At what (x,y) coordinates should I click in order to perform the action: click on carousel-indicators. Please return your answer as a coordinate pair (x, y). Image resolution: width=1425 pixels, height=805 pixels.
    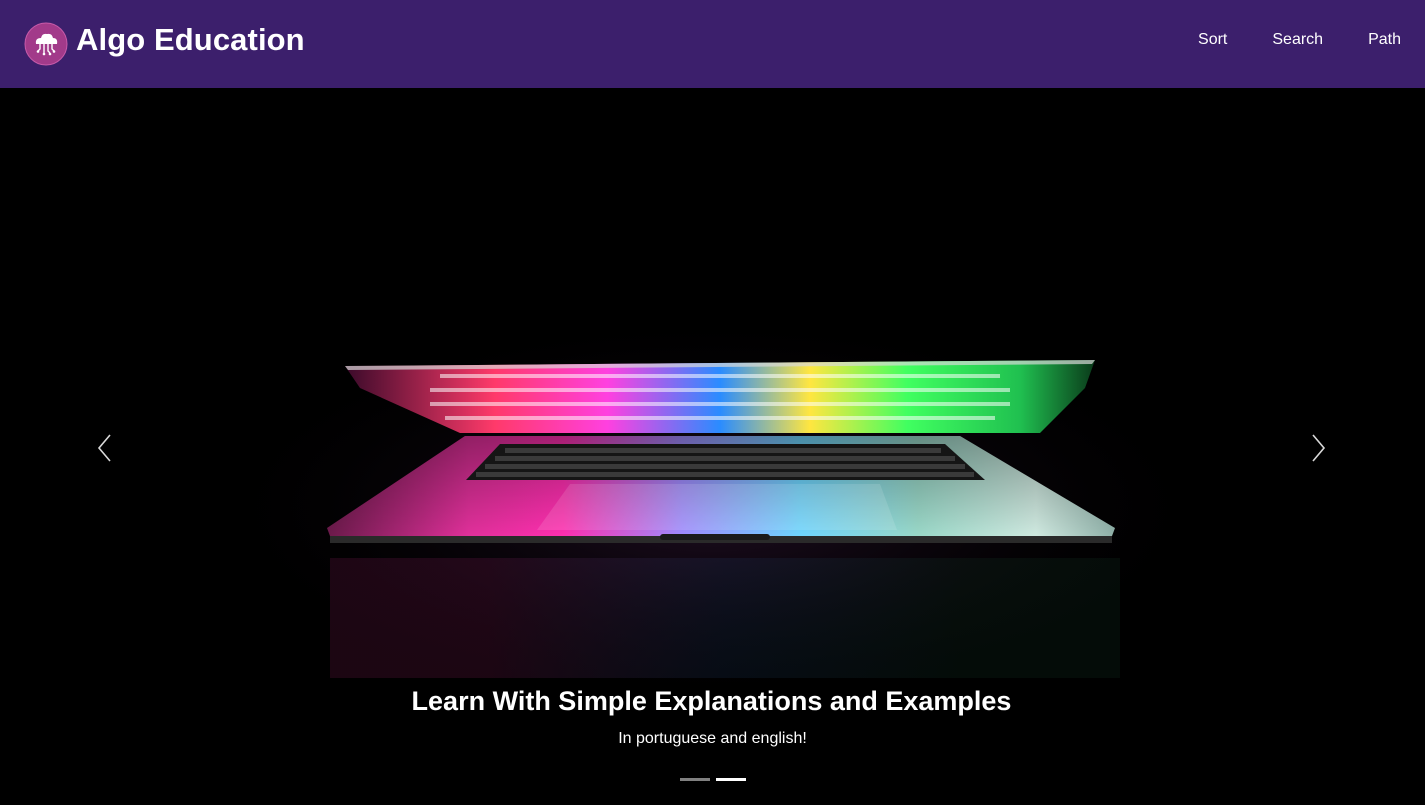
    Looking at the image, I should click on (712, 779).